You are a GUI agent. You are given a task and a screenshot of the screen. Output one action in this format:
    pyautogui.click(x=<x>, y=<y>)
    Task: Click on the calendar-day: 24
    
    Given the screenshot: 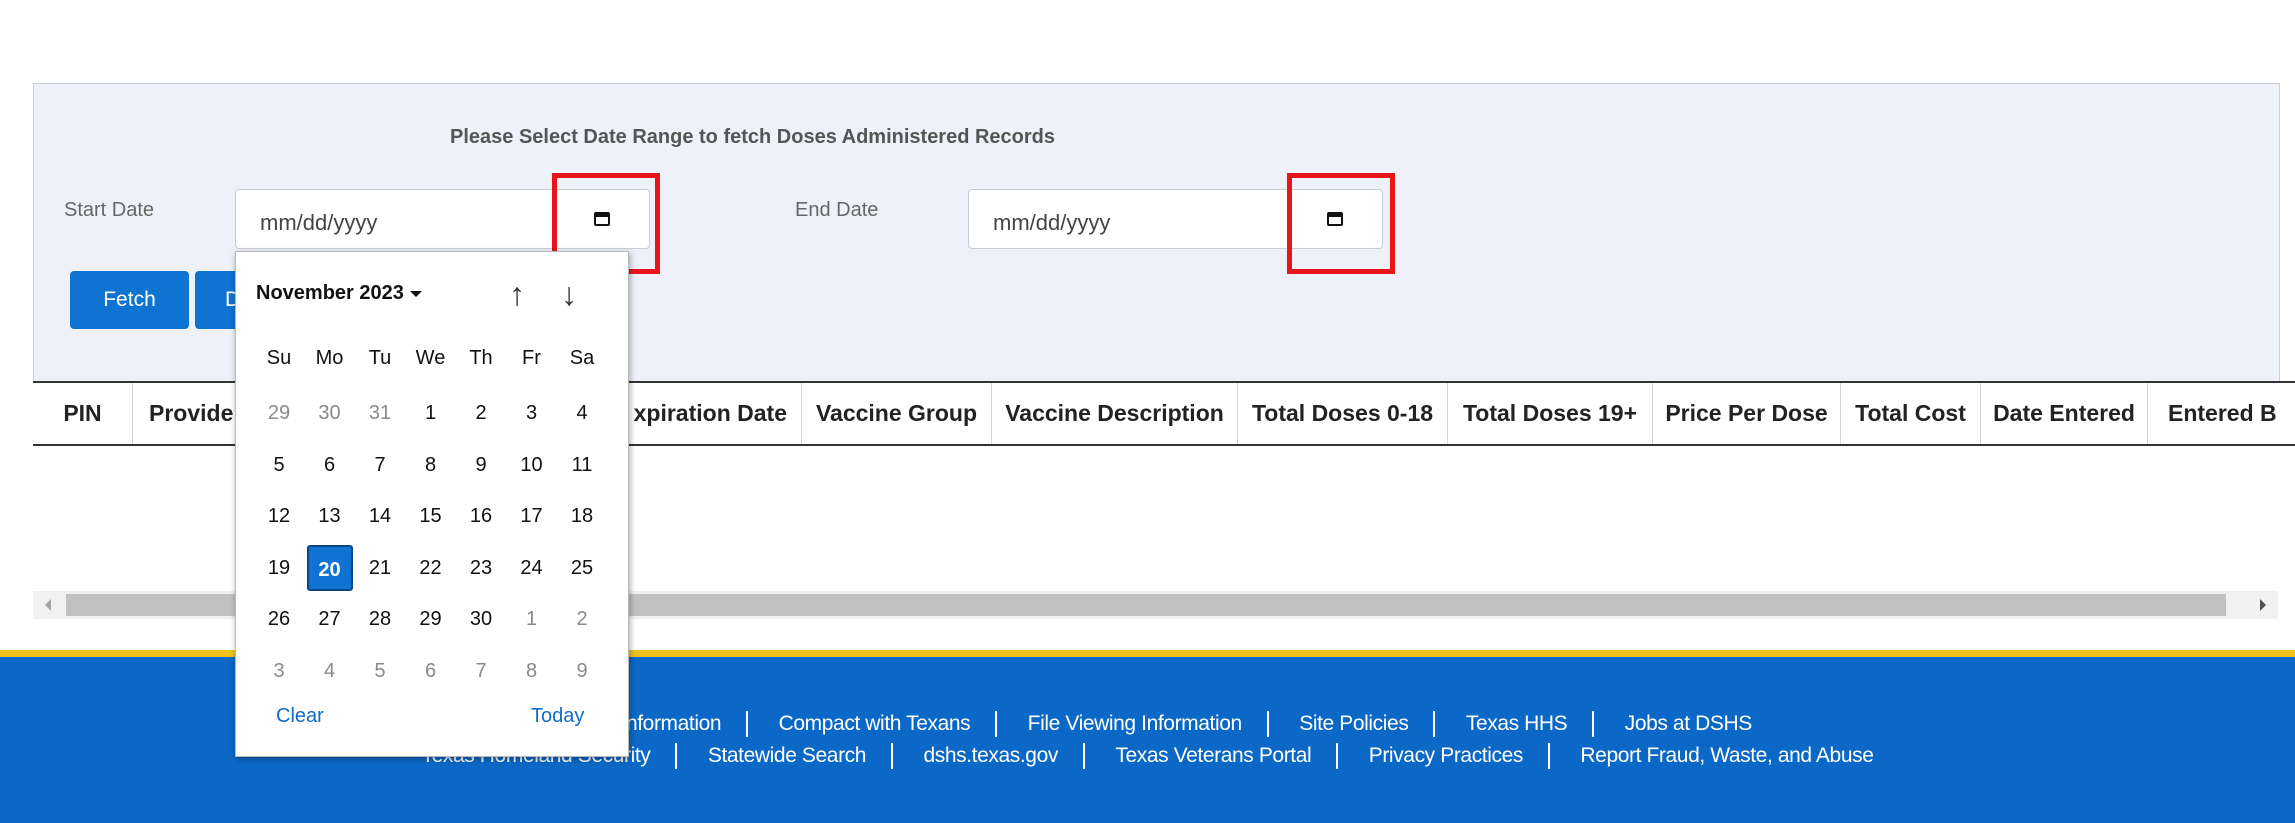 What is the action you would take?
    pyautogui.click(x=532, y=568)
    